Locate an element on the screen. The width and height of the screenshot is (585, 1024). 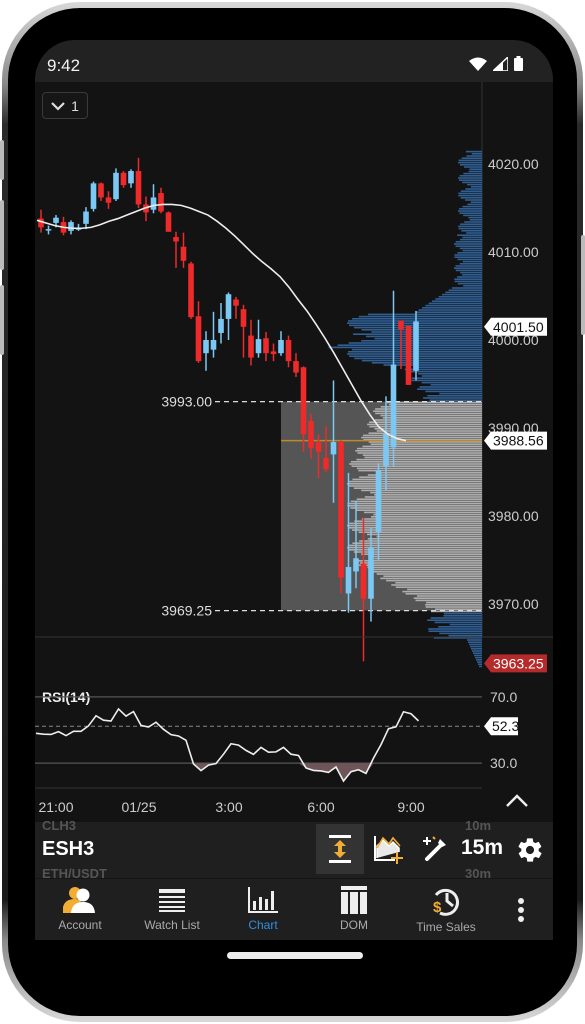
nav-dom-label: DOM is located at coordinates (354, 925).